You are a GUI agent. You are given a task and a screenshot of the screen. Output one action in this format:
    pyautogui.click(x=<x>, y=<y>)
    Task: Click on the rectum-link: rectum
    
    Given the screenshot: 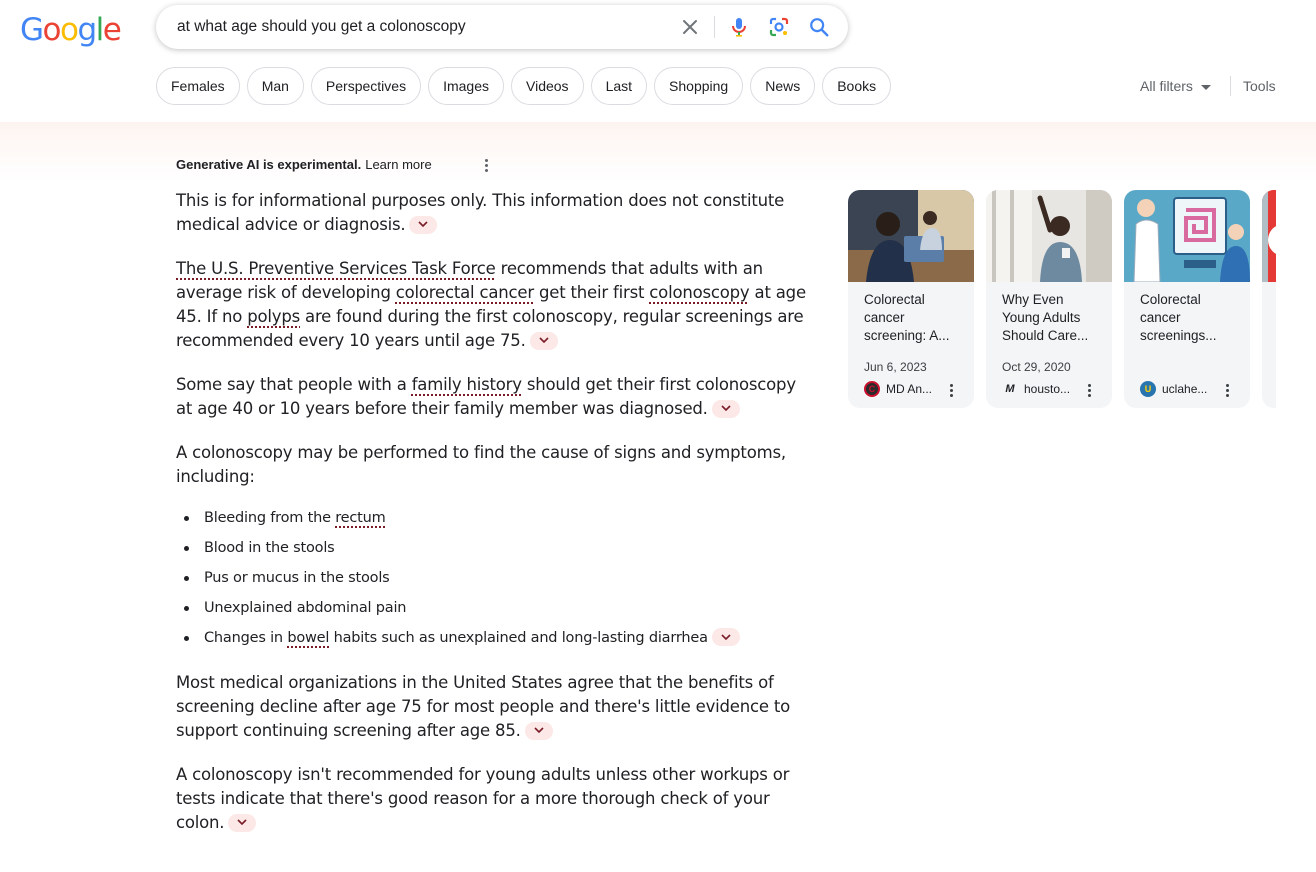 What is the action you would take?
    pyautogui.click(x=360, y=518)
    